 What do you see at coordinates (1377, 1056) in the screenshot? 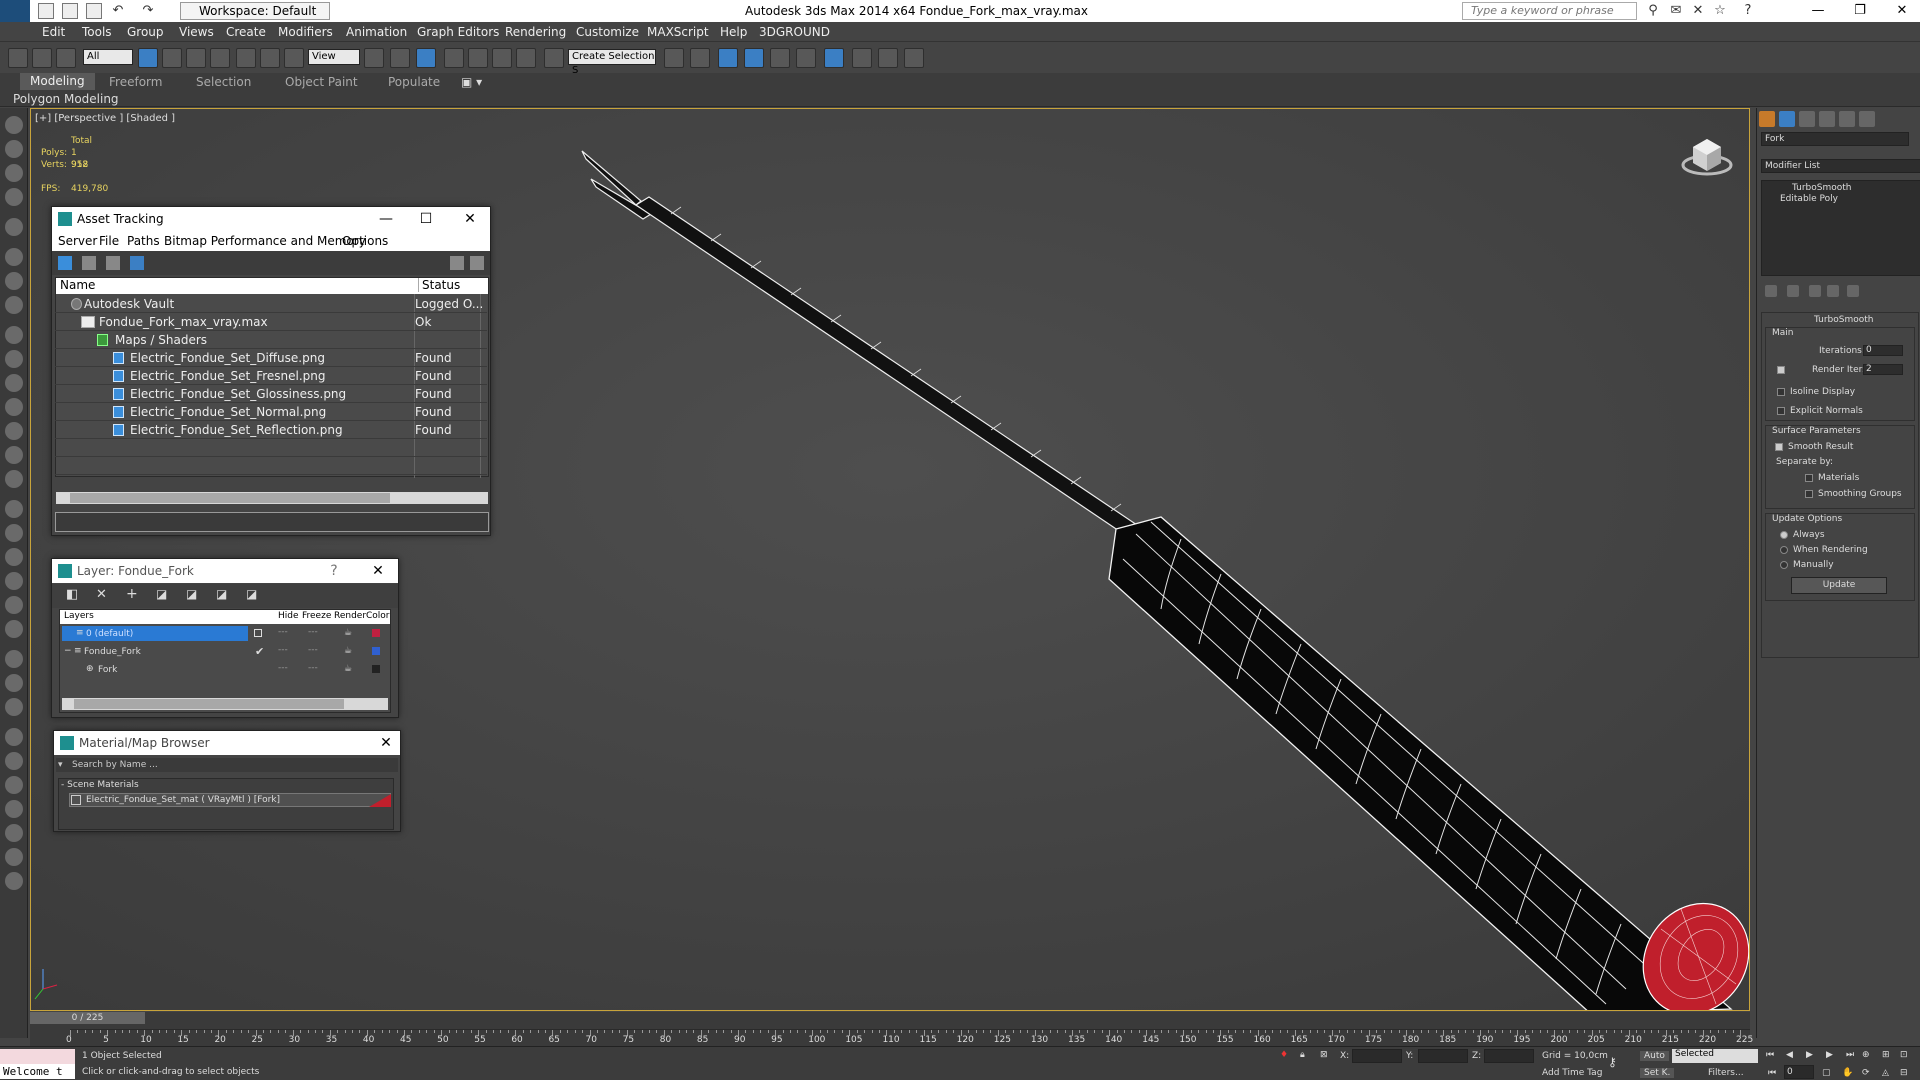
I see `x-coord-field` at bounding box center [1377, 1056].